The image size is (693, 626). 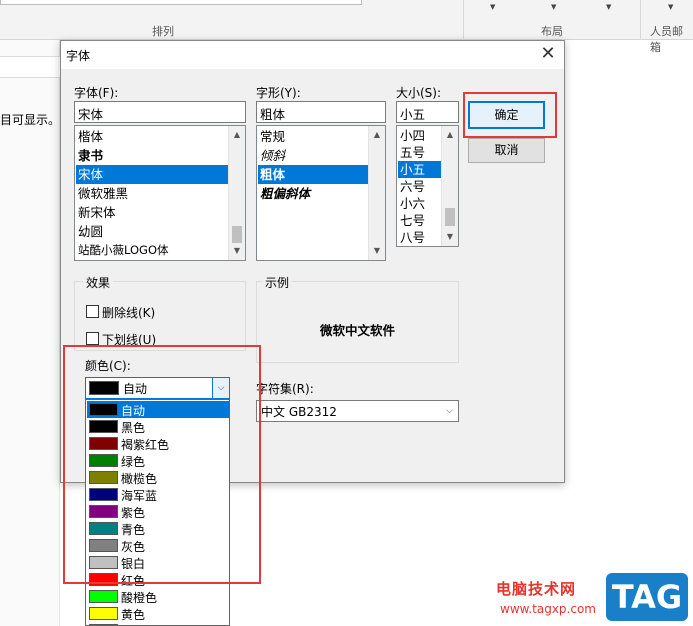 I want to click on style-listbox: 常规 倾斜 粗体 粗偏斜体 ▲ ▼, so click(x=321, y=193).